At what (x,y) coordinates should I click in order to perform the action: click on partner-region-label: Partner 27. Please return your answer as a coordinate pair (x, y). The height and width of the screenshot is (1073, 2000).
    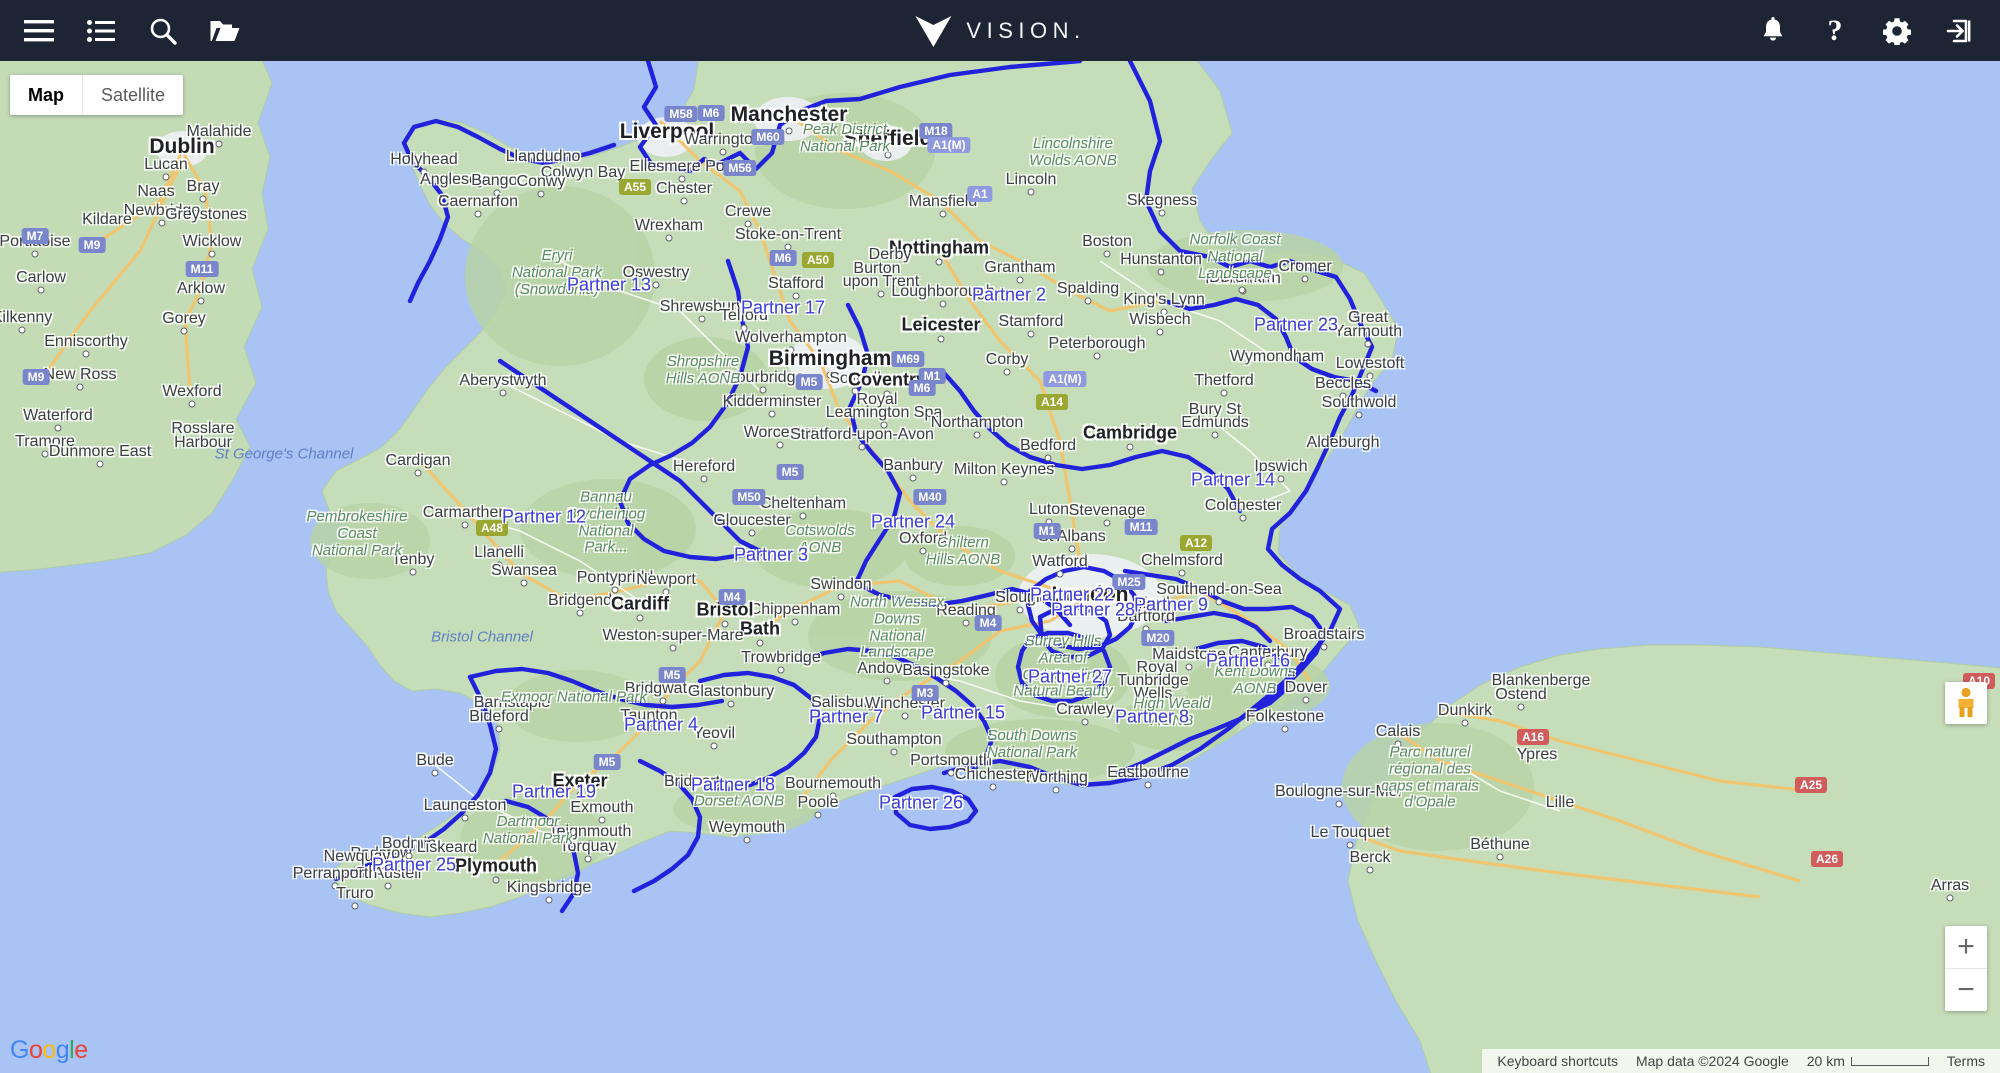
    Looking at the image, I should click on (1070, 677).